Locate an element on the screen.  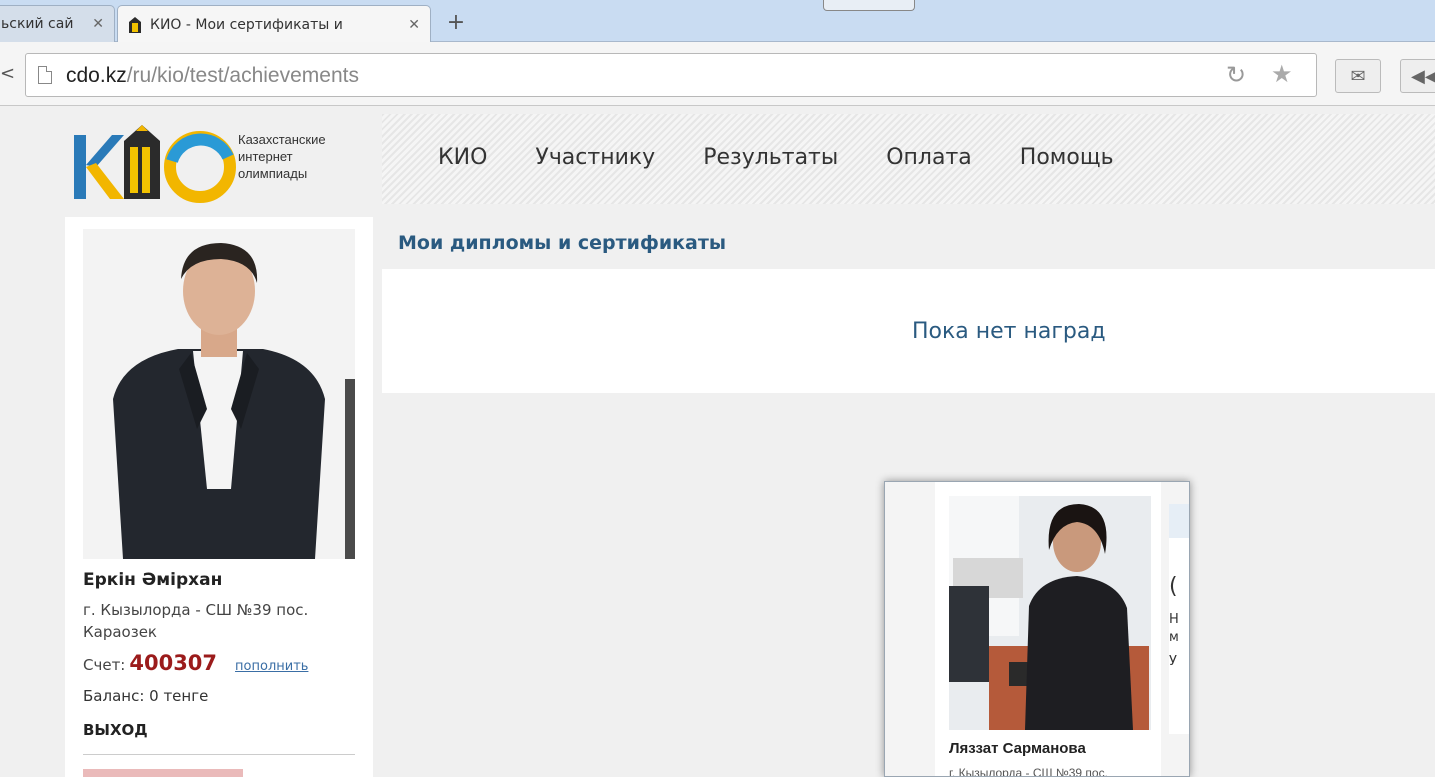
rewind-extension-icon: ◀◀ is located at coordinates (1417, 76).